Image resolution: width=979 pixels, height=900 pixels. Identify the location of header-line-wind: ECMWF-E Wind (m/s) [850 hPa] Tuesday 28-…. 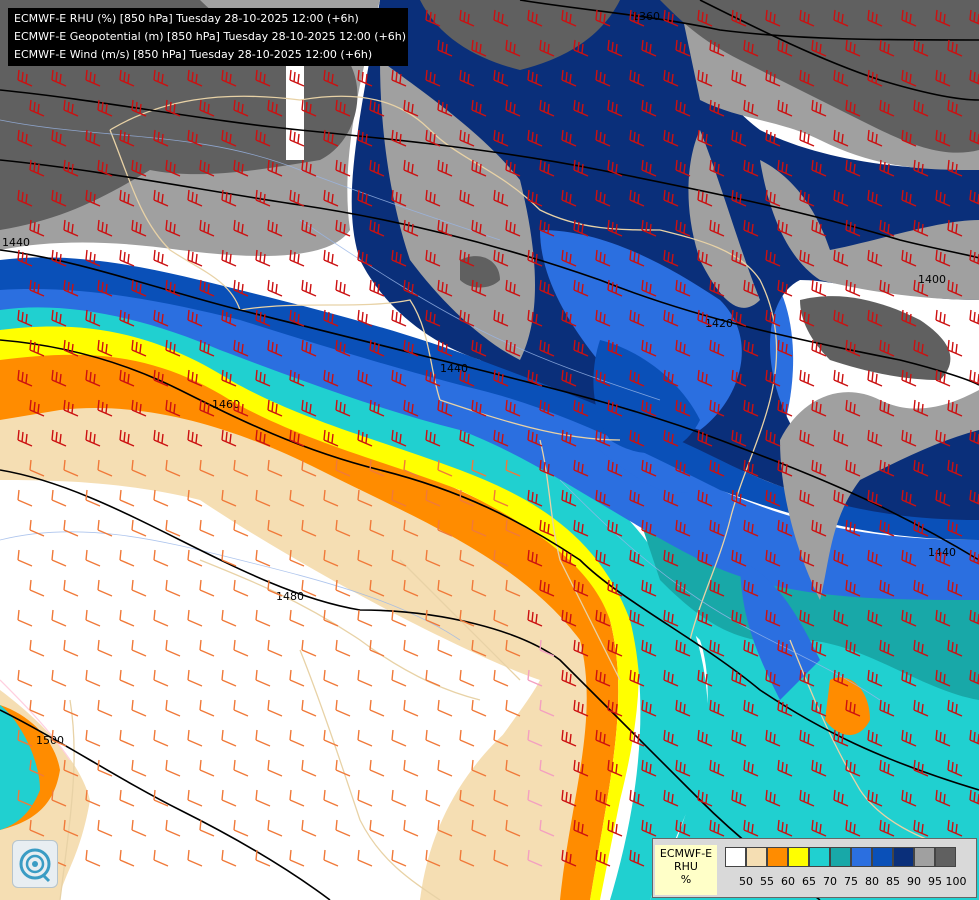
(193, 54).